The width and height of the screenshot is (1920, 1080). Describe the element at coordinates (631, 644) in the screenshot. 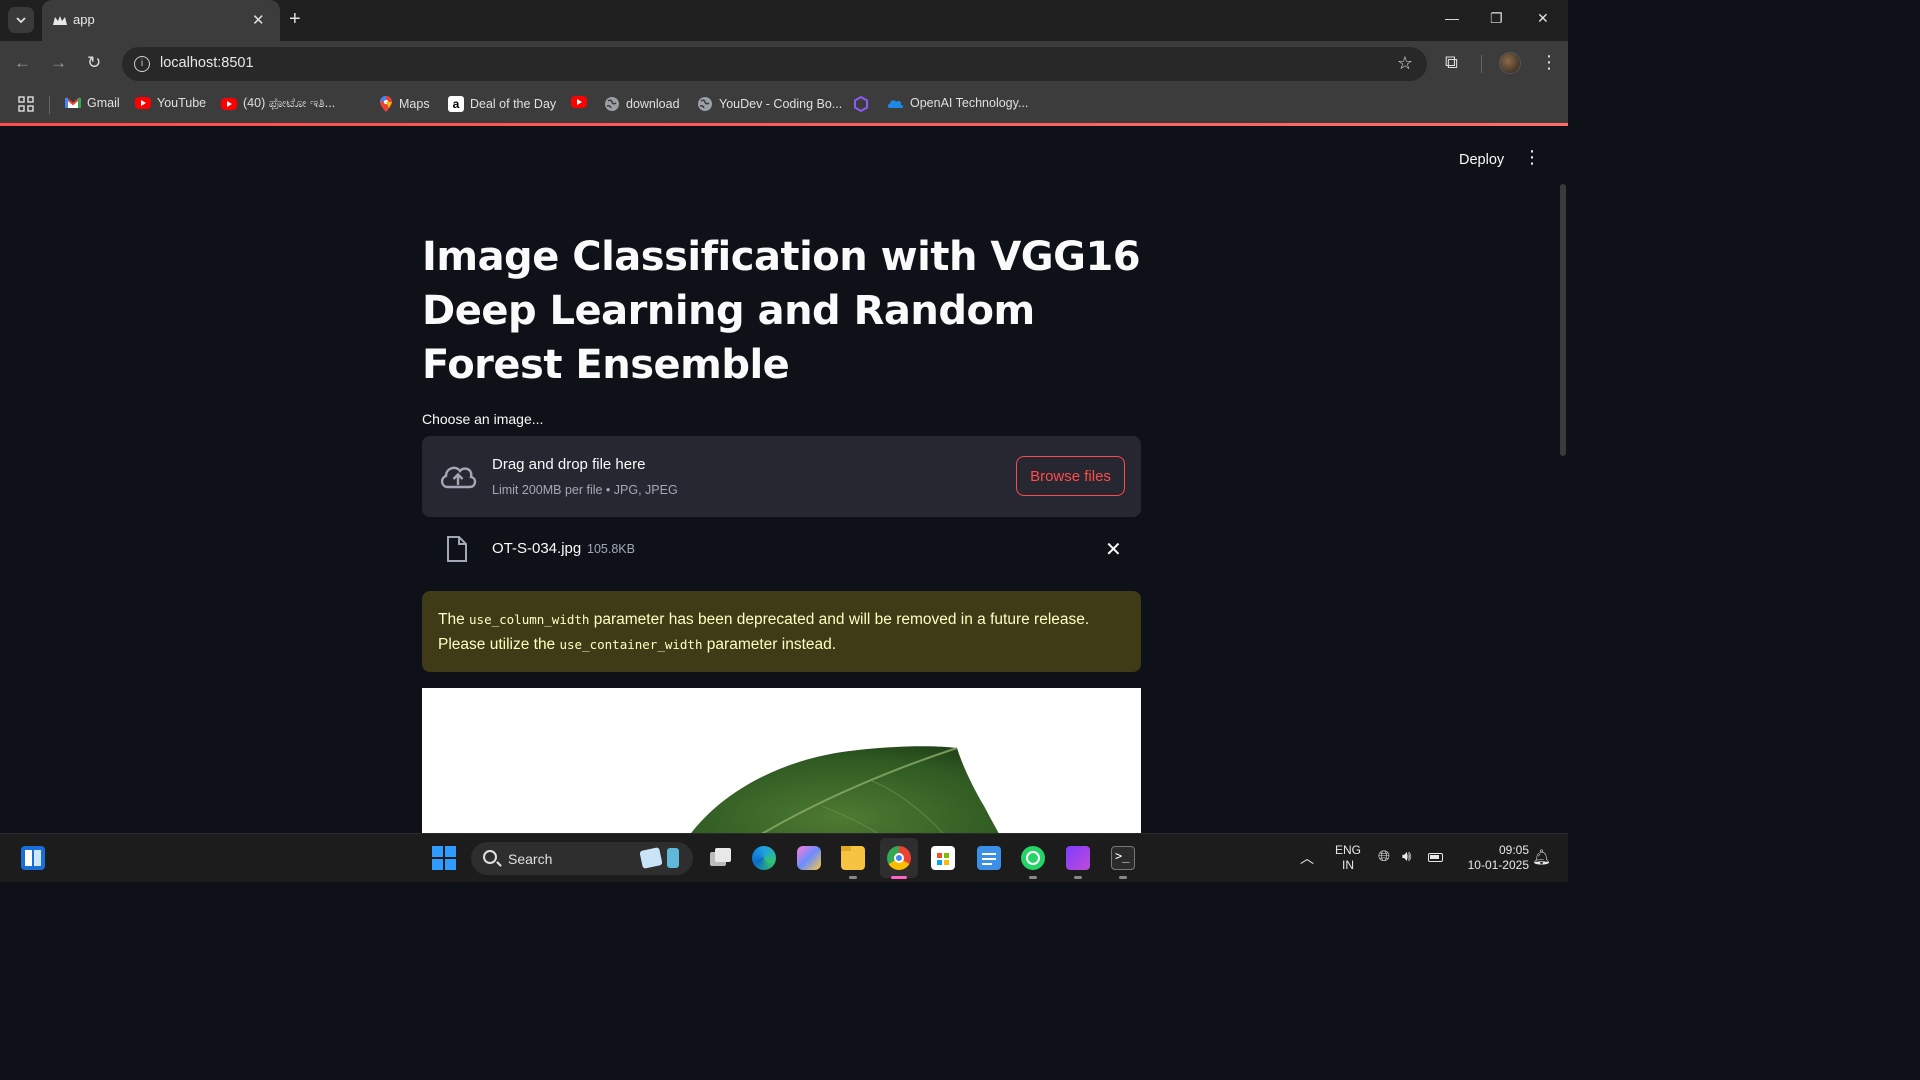

I see `code-use-container-width: use_container_width` at that location.